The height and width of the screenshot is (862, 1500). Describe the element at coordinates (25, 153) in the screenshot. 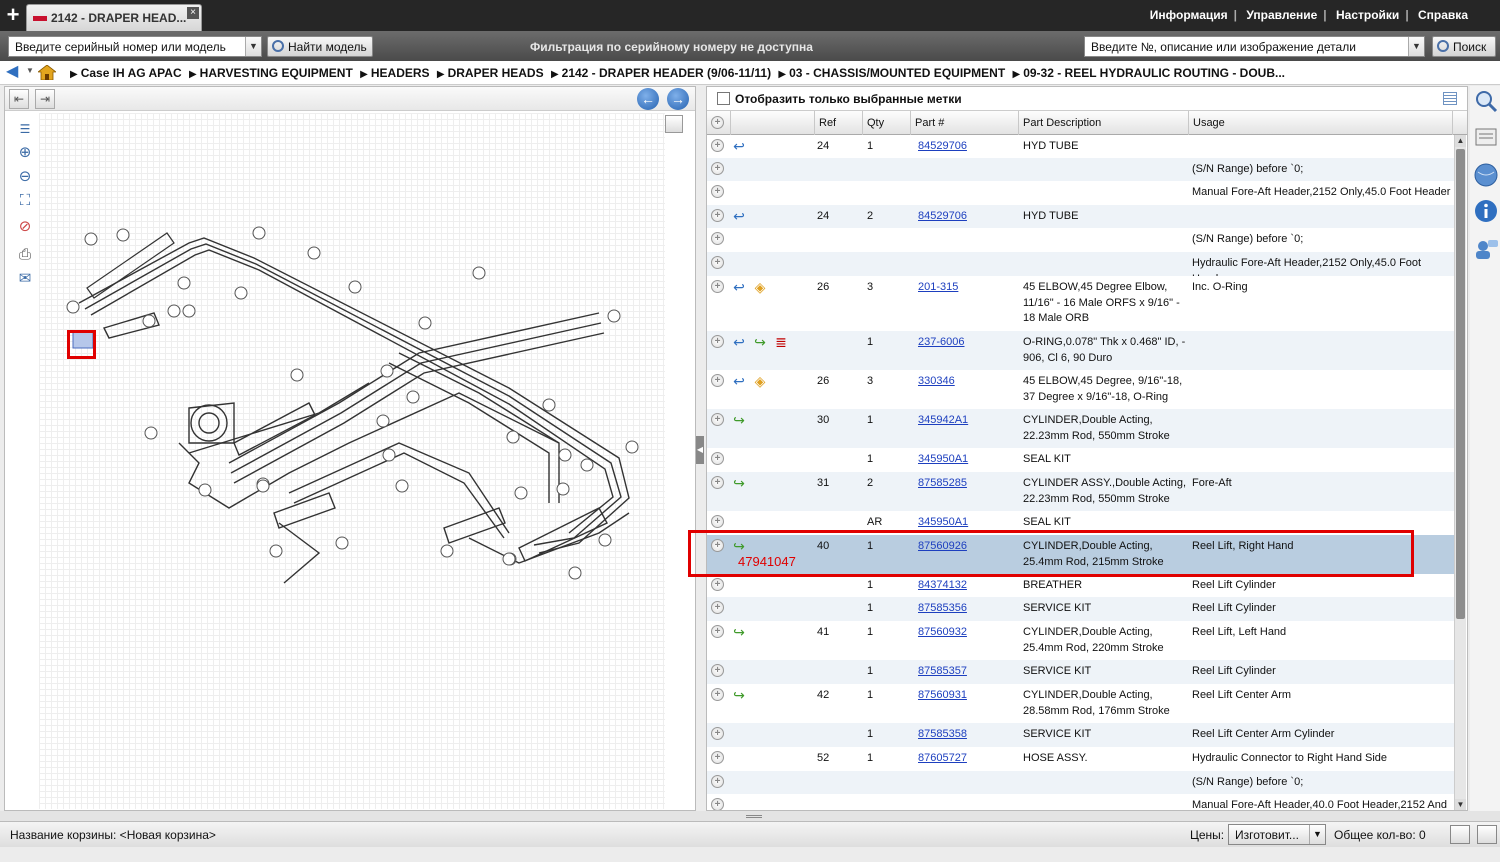

I see `zoom-in-icon: ⊕` at that location.